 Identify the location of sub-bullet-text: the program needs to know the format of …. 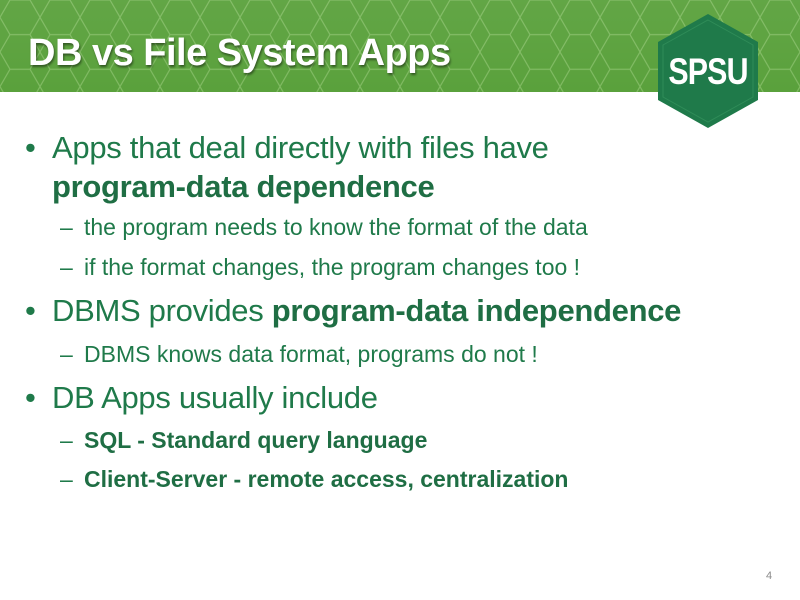
(336, 227).